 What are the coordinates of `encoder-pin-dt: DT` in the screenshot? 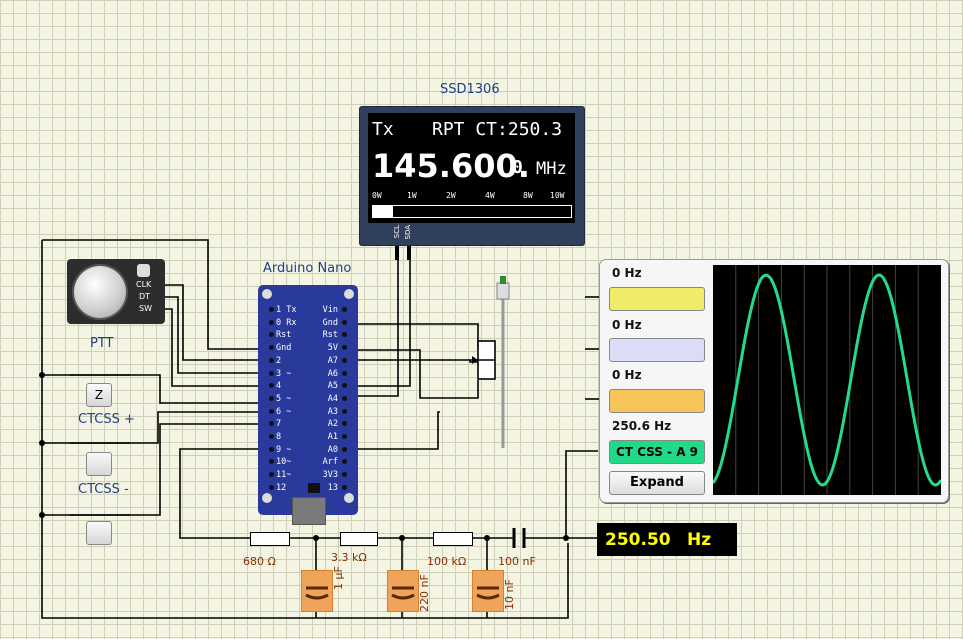 It's located at (145, 296).